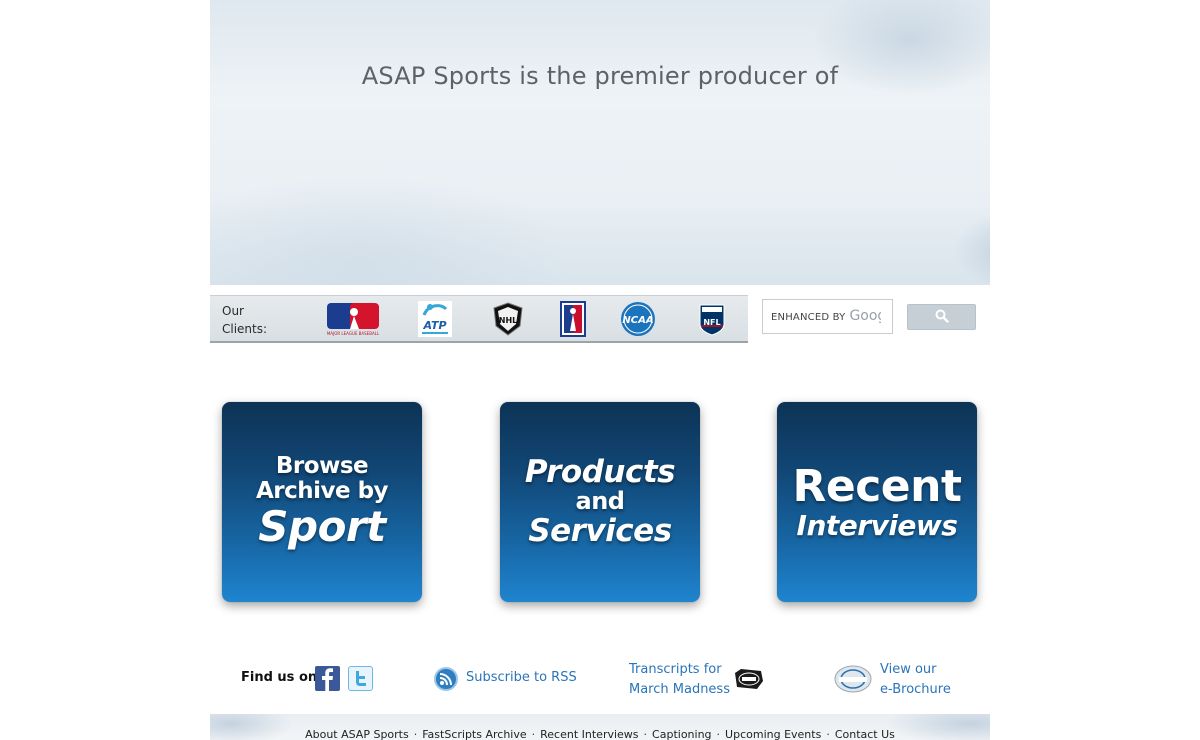  I want to click on recent-interviews-tile: Recent Interviews, so click(877, 502).